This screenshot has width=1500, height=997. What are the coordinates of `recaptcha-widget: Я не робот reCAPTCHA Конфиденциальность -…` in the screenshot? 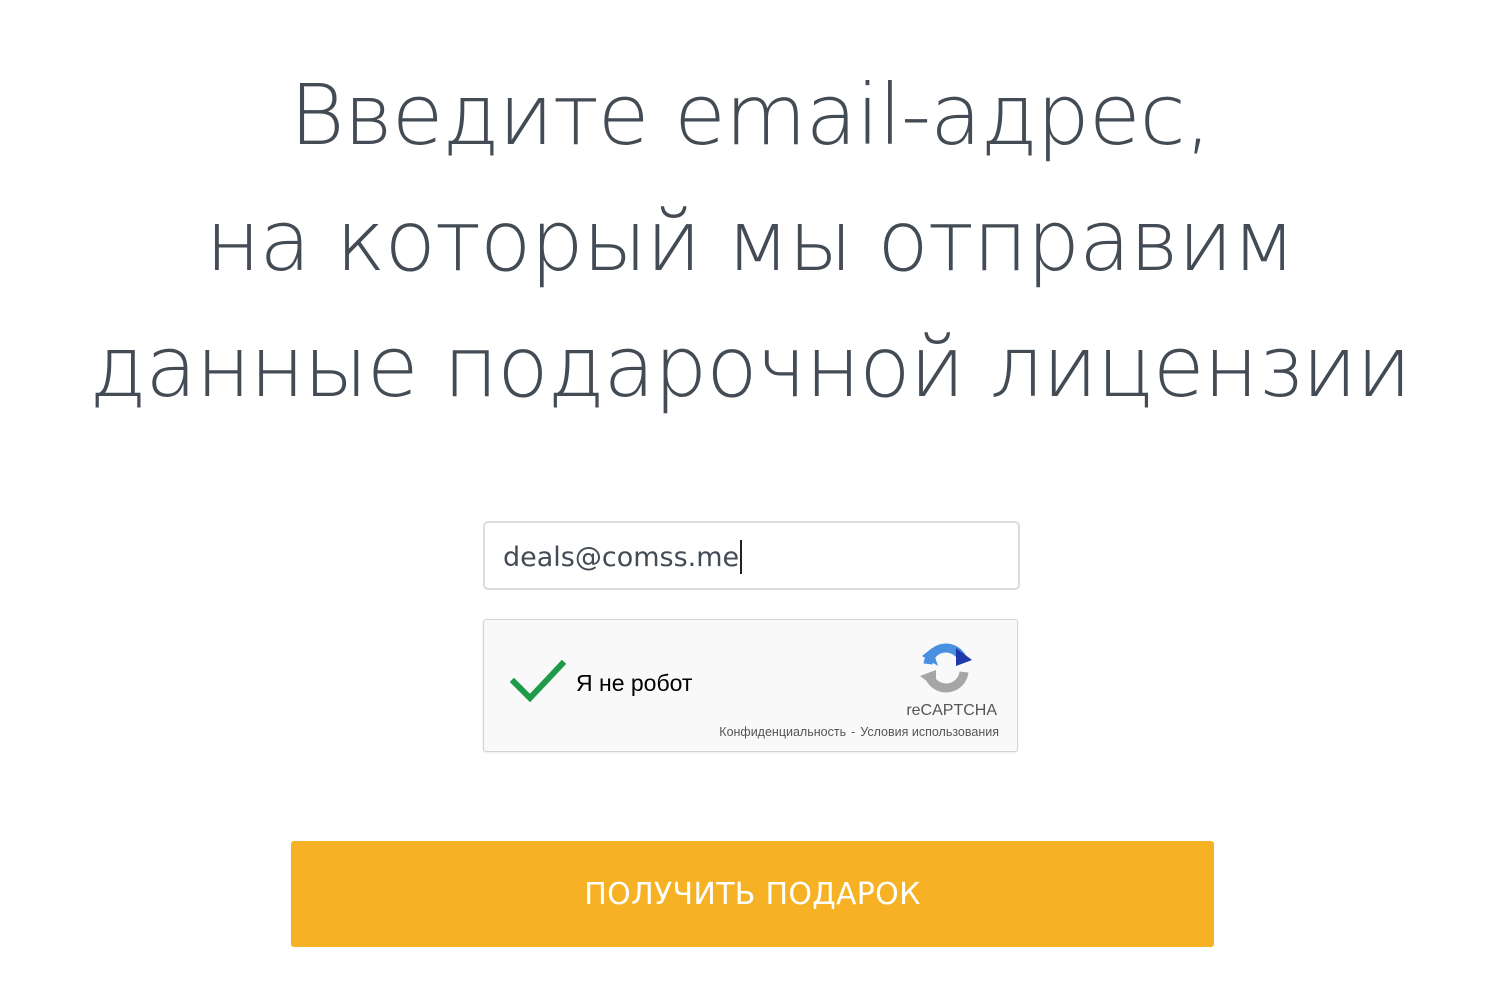 It's located at (750, 685).